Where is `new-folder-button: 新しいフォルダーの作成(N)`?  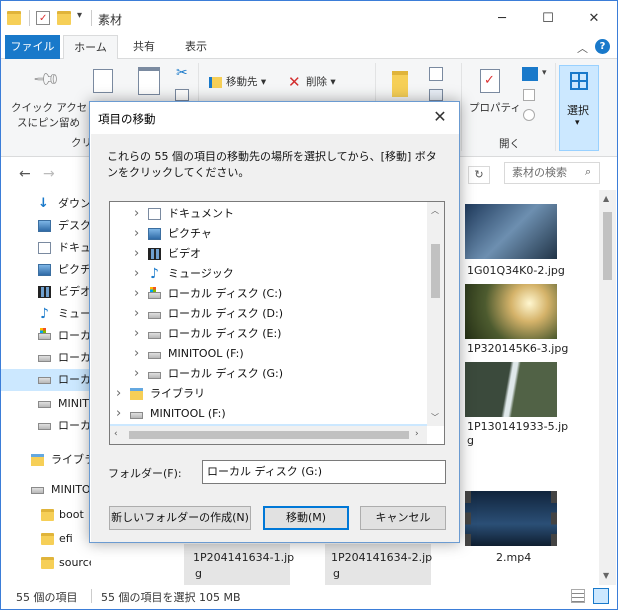 new-folder-button: 新しいフォルダーの作成(N) is located at coordinates (180, 518).